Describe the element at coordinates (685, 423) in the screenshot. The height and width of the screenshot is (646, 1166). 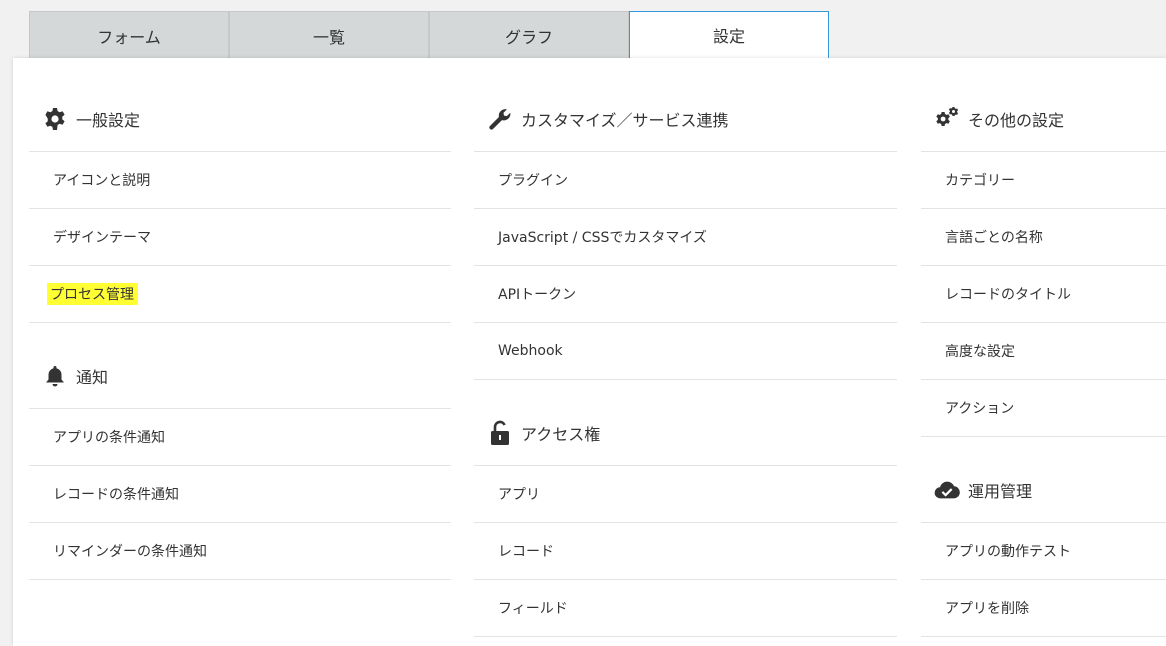
I see `section-access-header: アクセス権` at that location.